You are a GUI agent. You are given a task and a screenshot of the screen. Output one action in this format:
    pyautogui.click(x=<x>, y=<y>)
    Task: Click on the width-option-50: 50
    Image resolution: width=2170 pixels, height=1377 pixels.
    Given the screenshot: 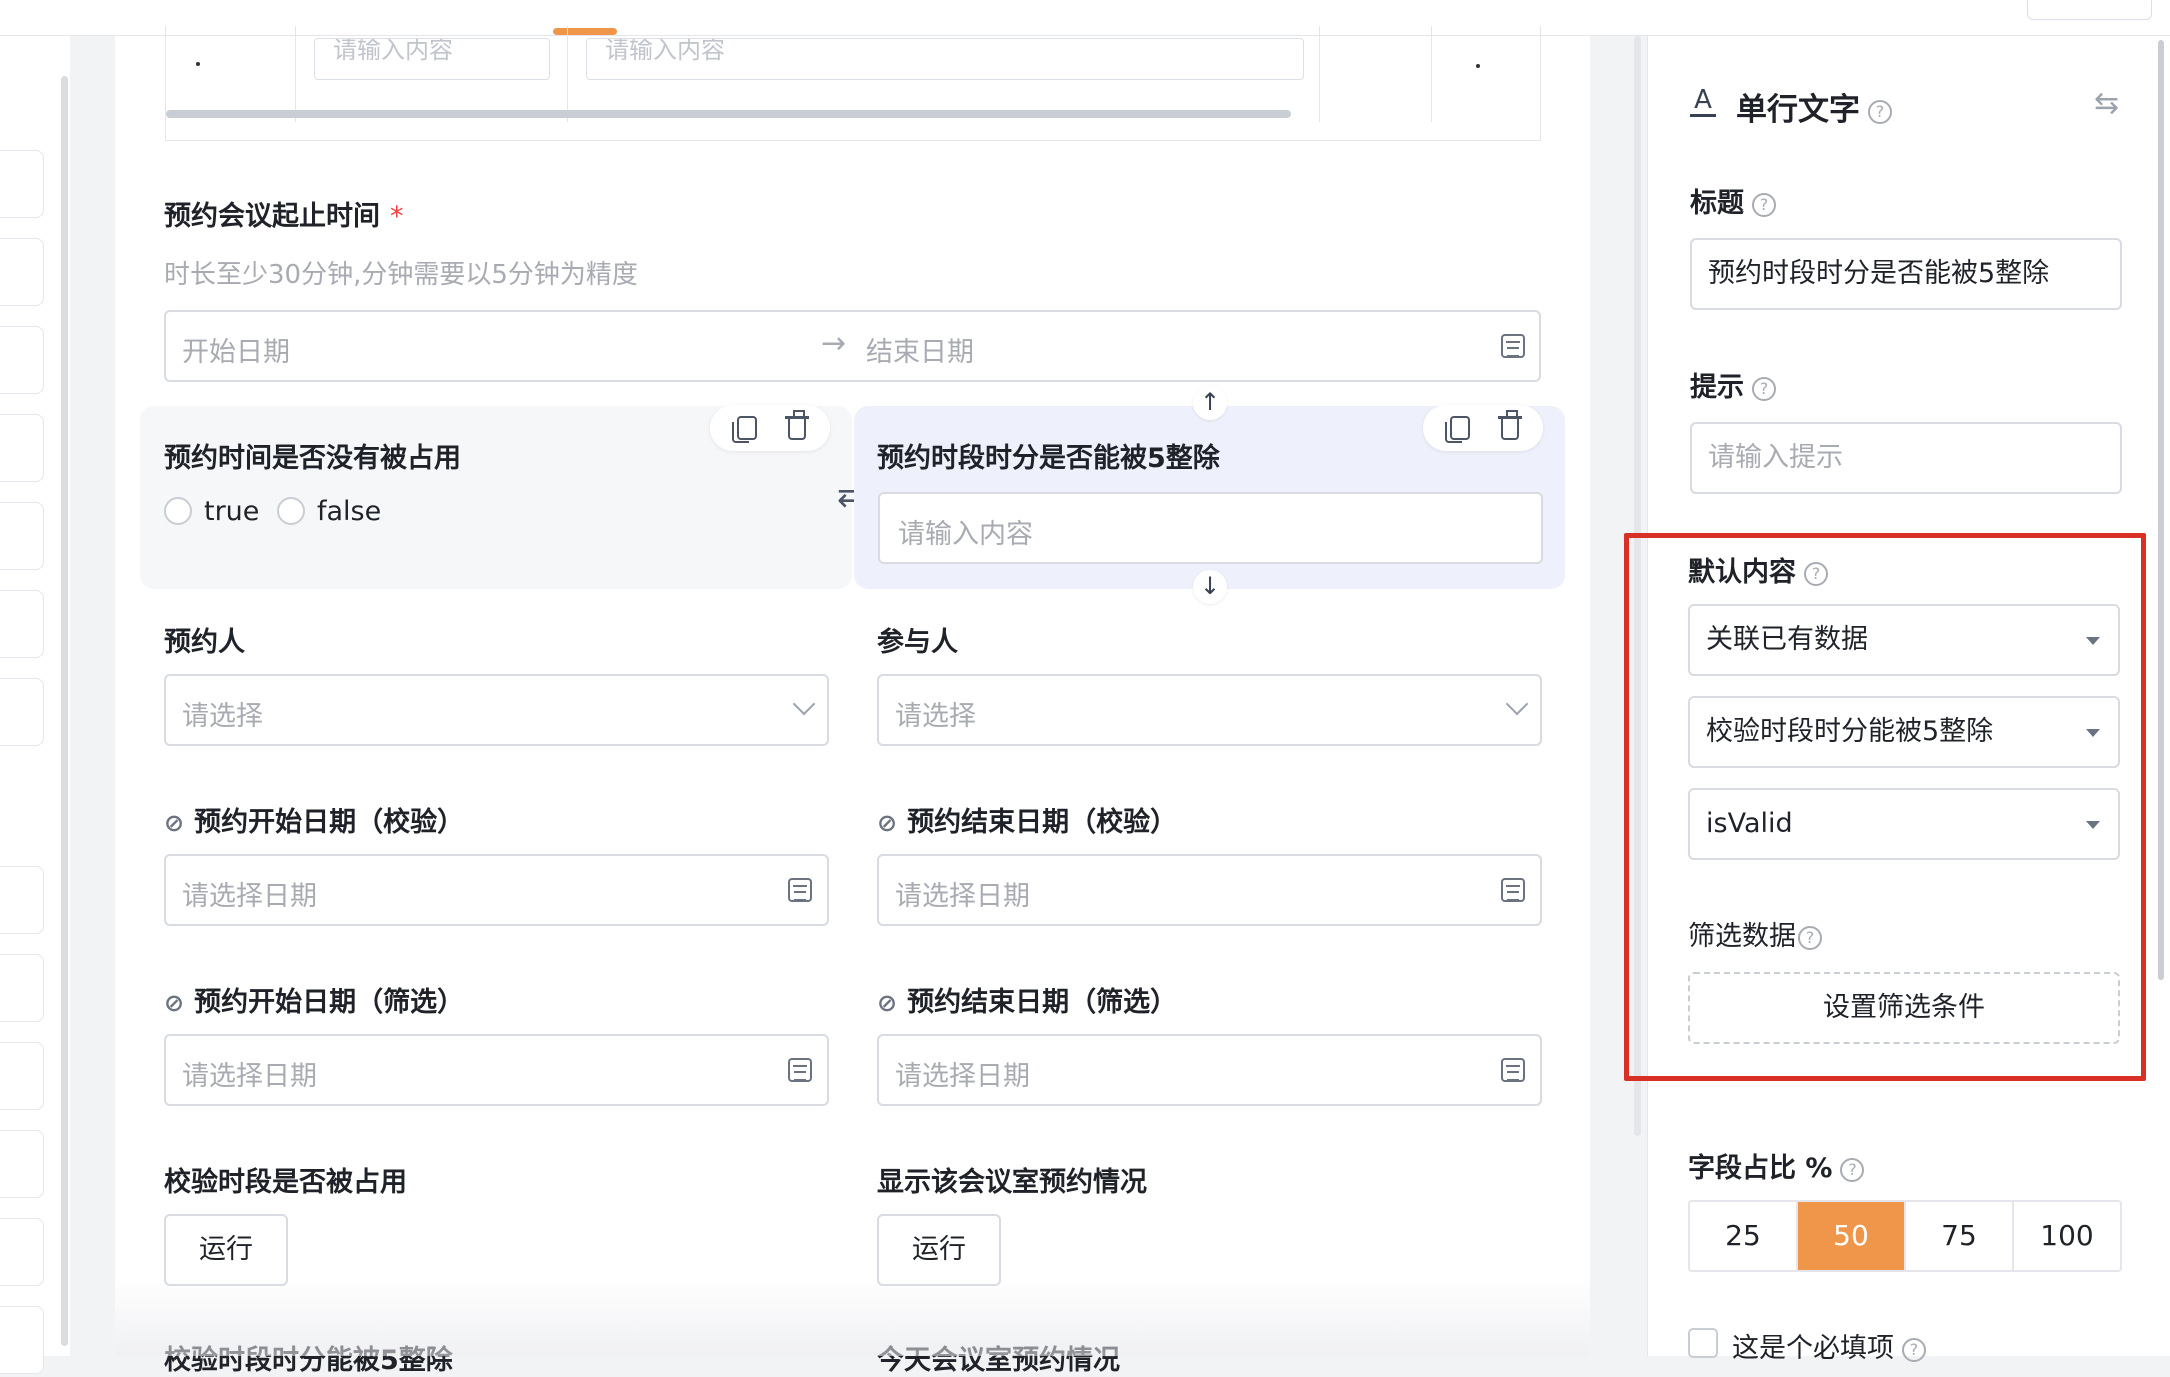 What is the action you would take?
    pyautogui.click(x=1852, y=1236)
    